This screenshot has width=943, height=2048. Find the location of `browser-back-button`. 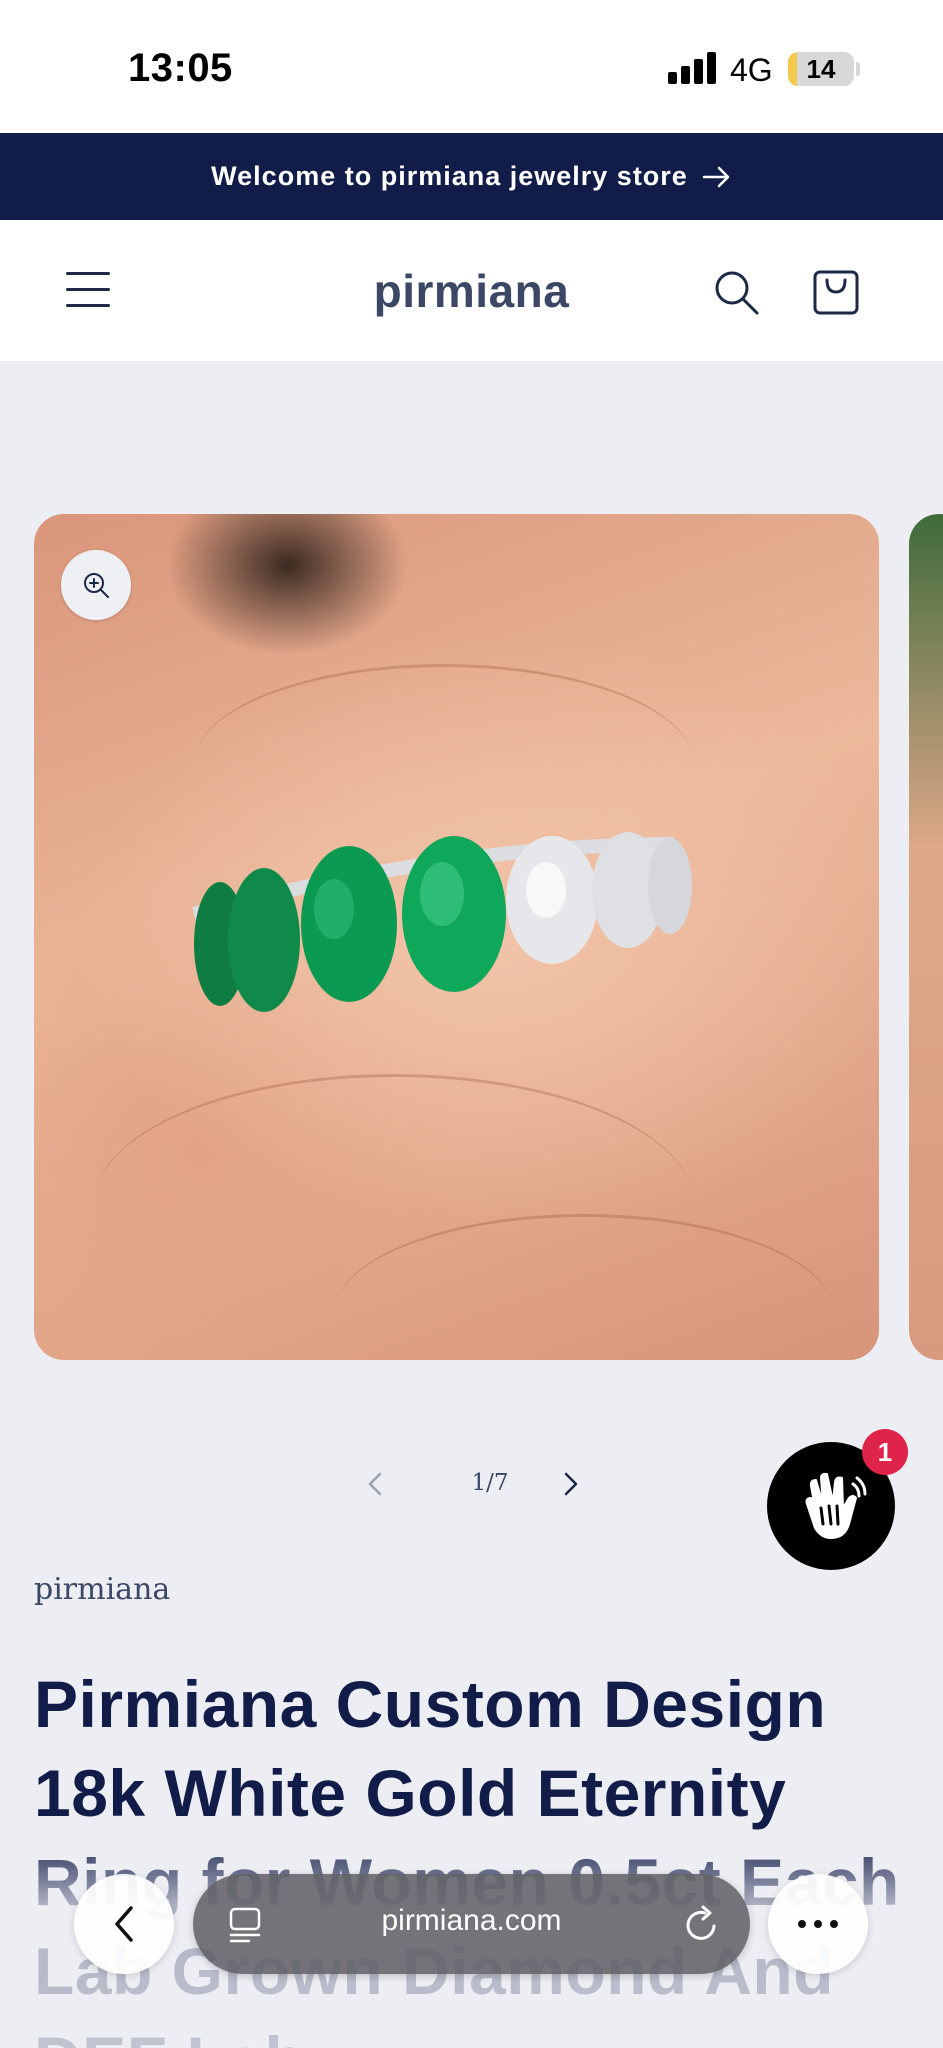

browser-back-button is located at coordinates (124, 1924).